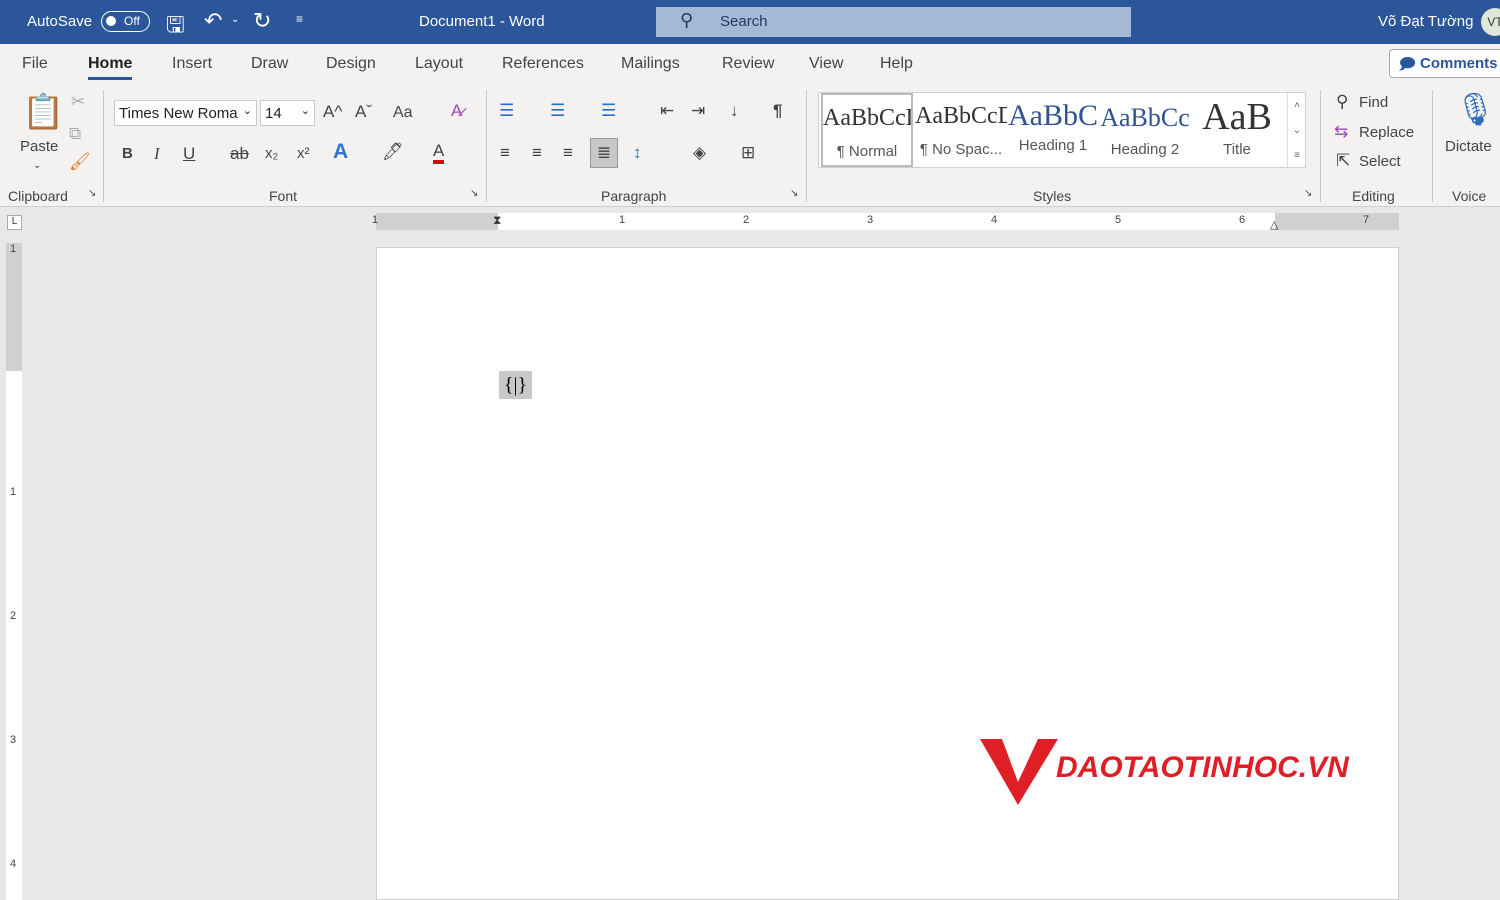  What do you see at coordinates (568, 153) in the screenshot?
I see `align-right-icon: ≡` at bounding box center [568, 153].